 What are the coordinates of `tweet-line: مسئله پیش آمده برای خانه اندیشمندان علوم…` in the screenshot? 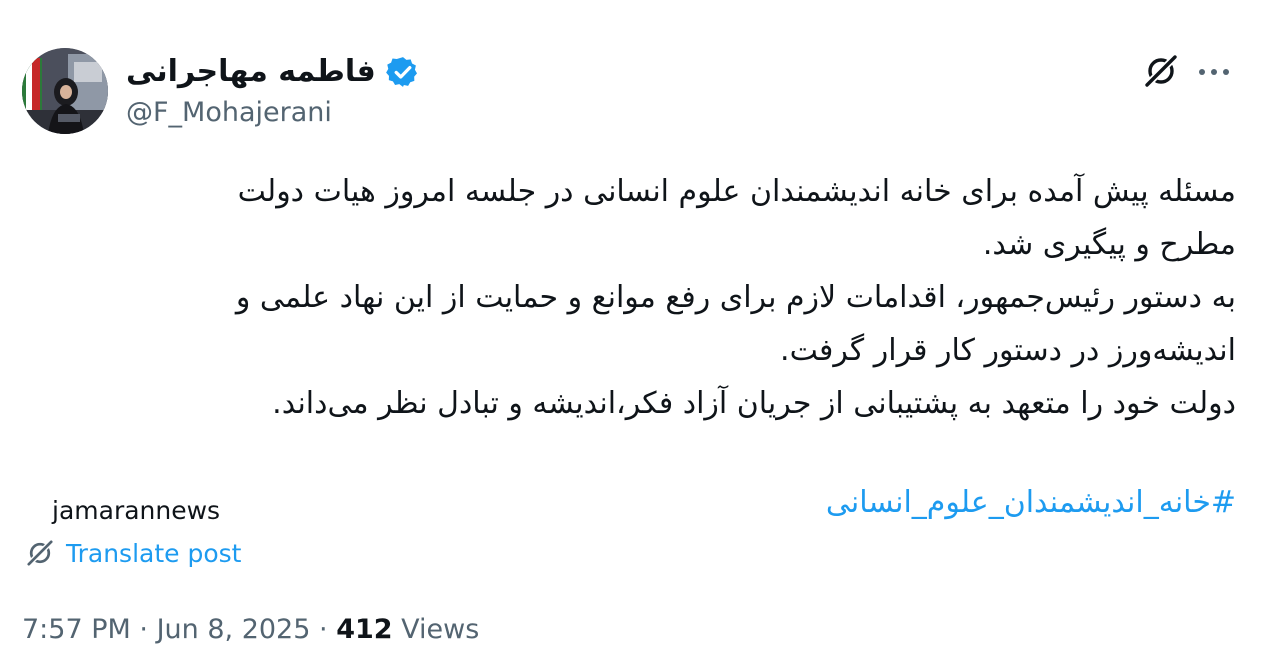 It's located at (736, 191).